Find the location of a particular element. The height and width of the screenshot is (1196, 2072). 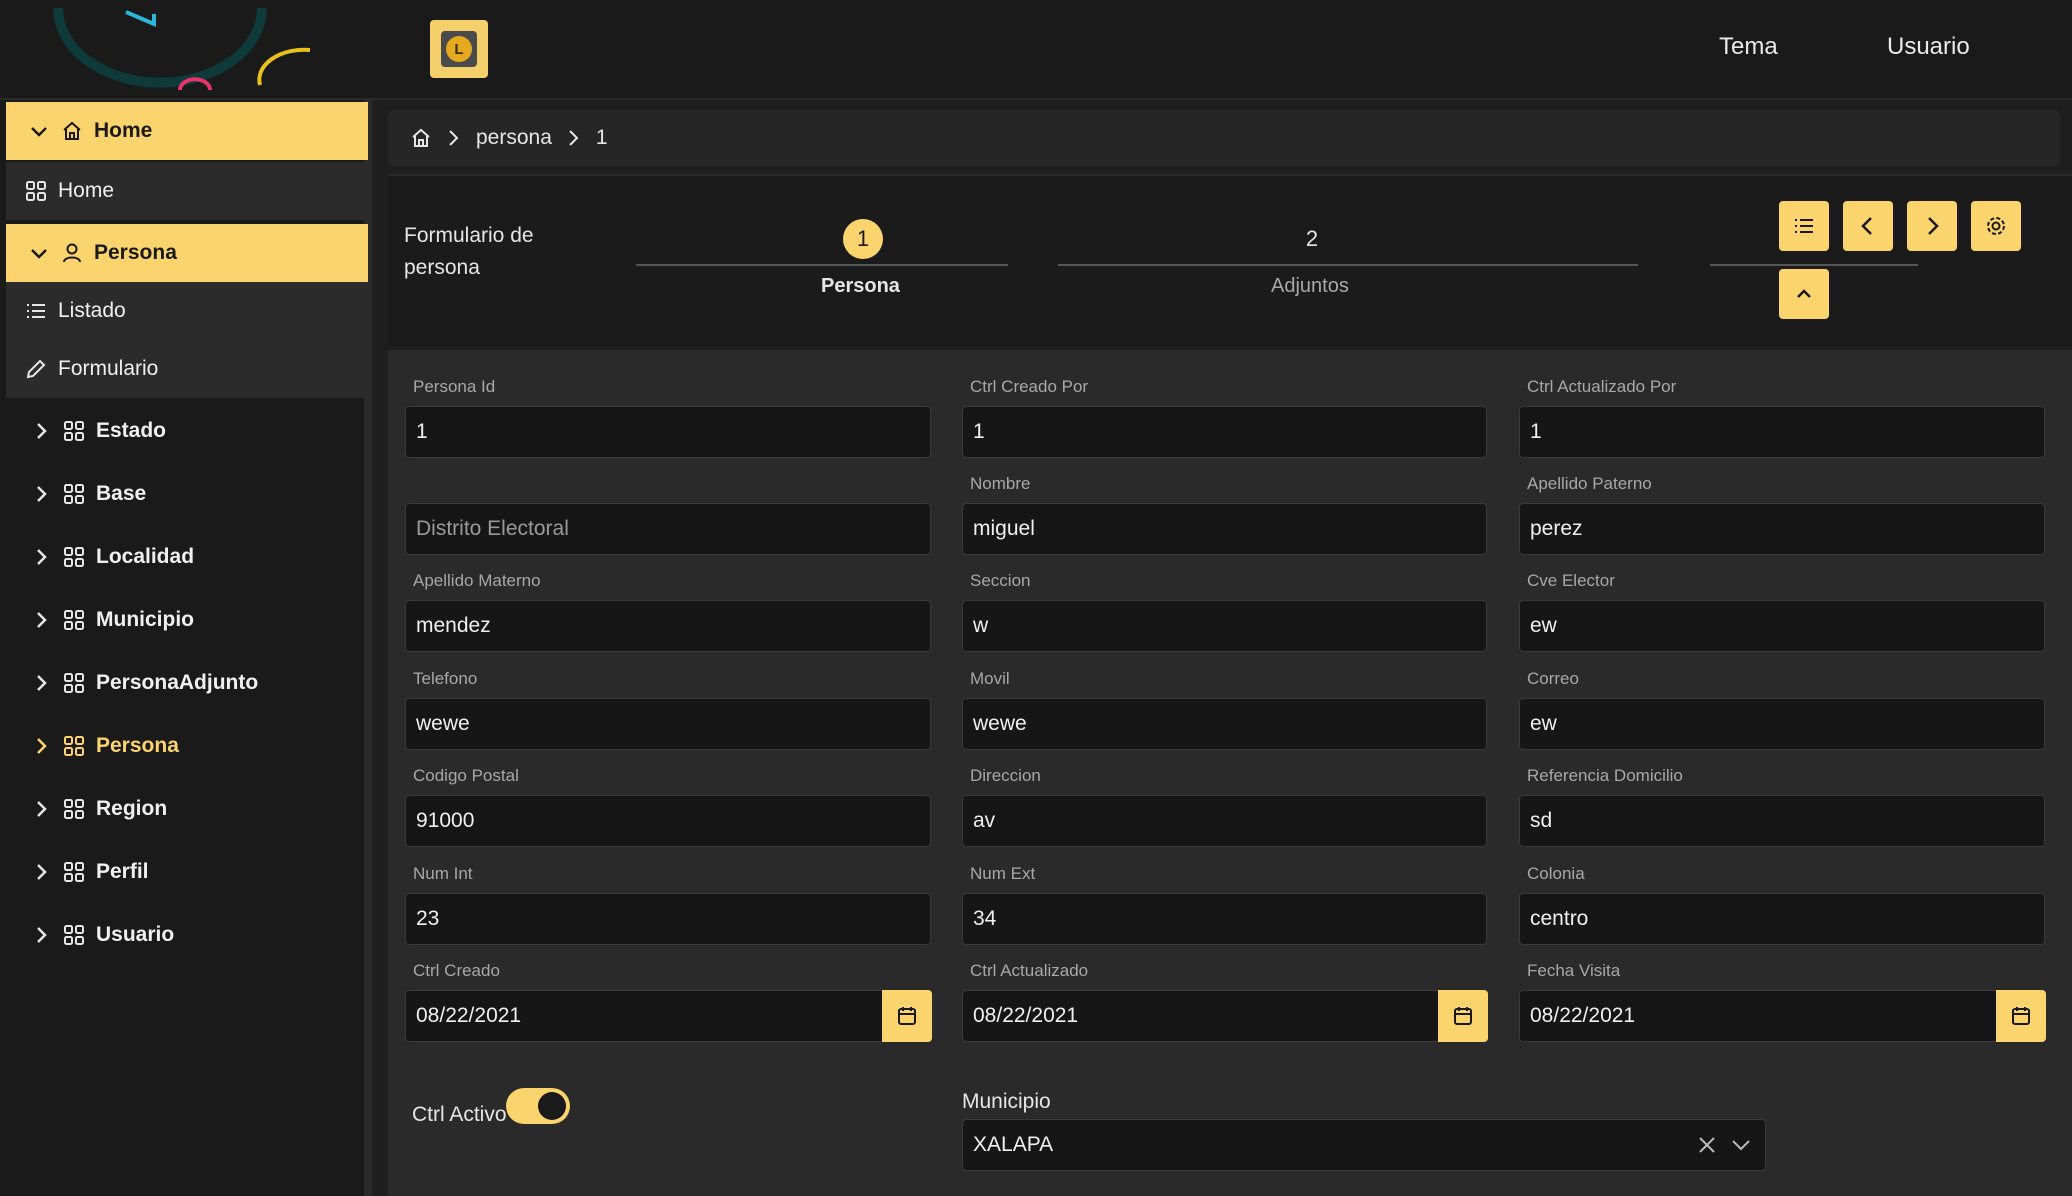

sidebar-group-estado: Estado is located at coordinates (187, 431).